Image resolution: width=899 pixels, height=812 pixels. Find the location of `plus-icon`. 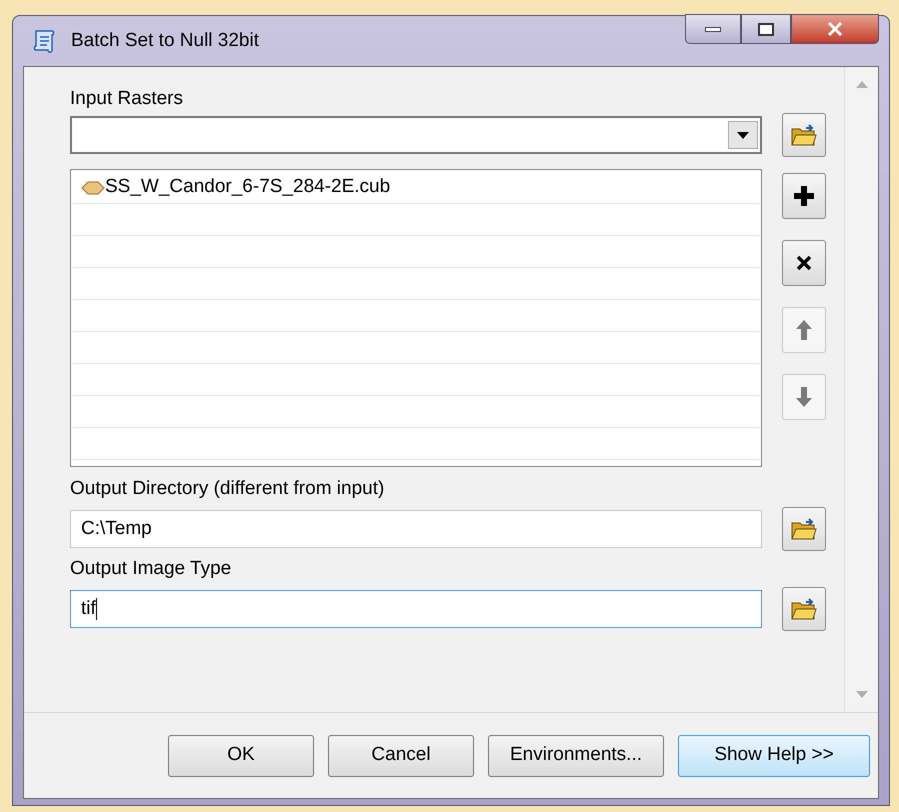

plus-icon is located at coordinates (804, 196).